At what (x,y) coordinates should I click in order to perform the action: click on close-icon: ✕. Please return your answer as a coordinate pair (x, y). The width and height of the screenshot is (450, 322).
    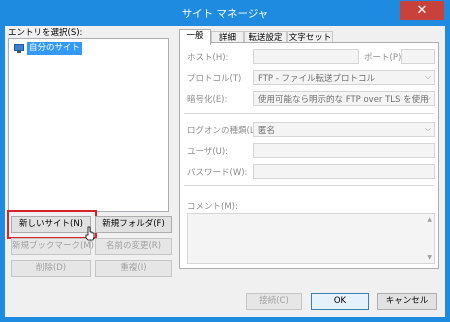
    Looking at the image, I should click on (422, 10).